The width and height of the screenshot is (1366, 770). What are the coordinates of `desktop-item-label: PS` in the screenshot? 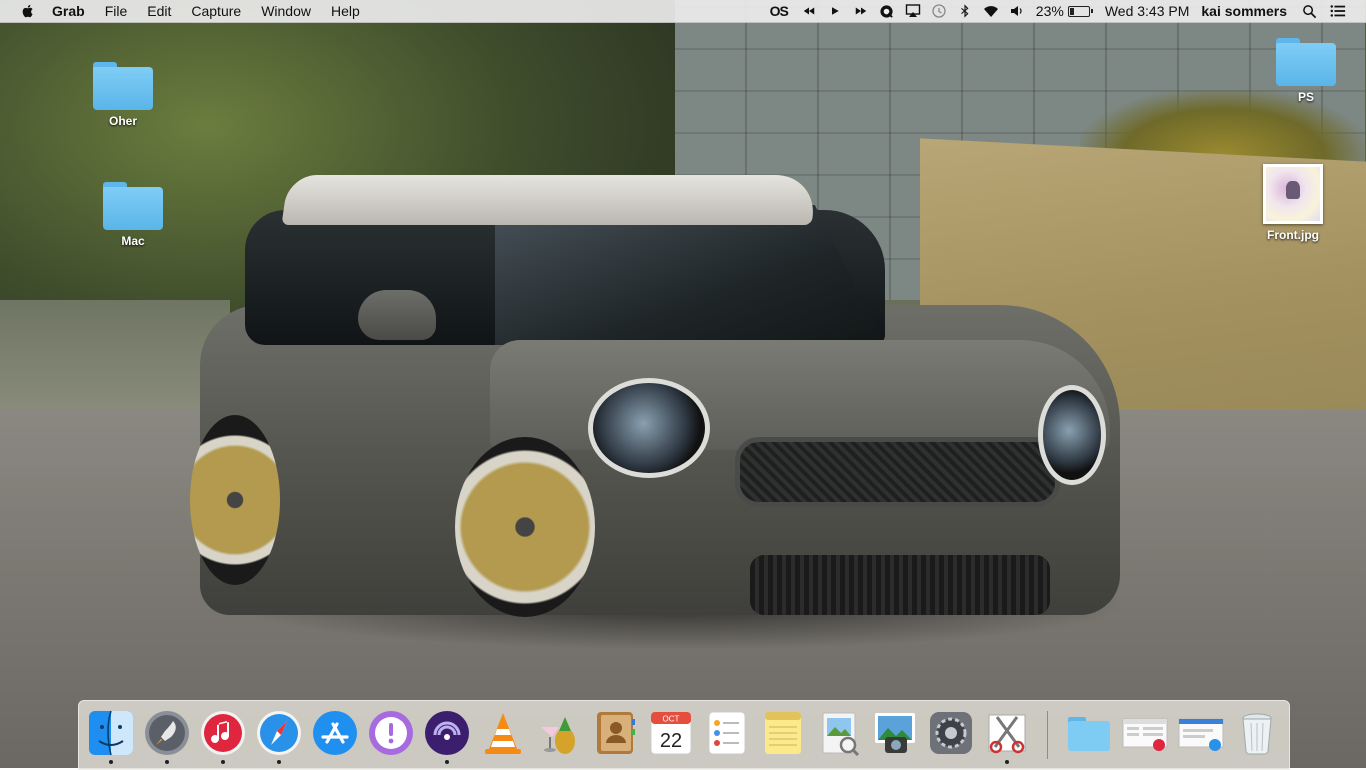 It's located at (1305, 97).